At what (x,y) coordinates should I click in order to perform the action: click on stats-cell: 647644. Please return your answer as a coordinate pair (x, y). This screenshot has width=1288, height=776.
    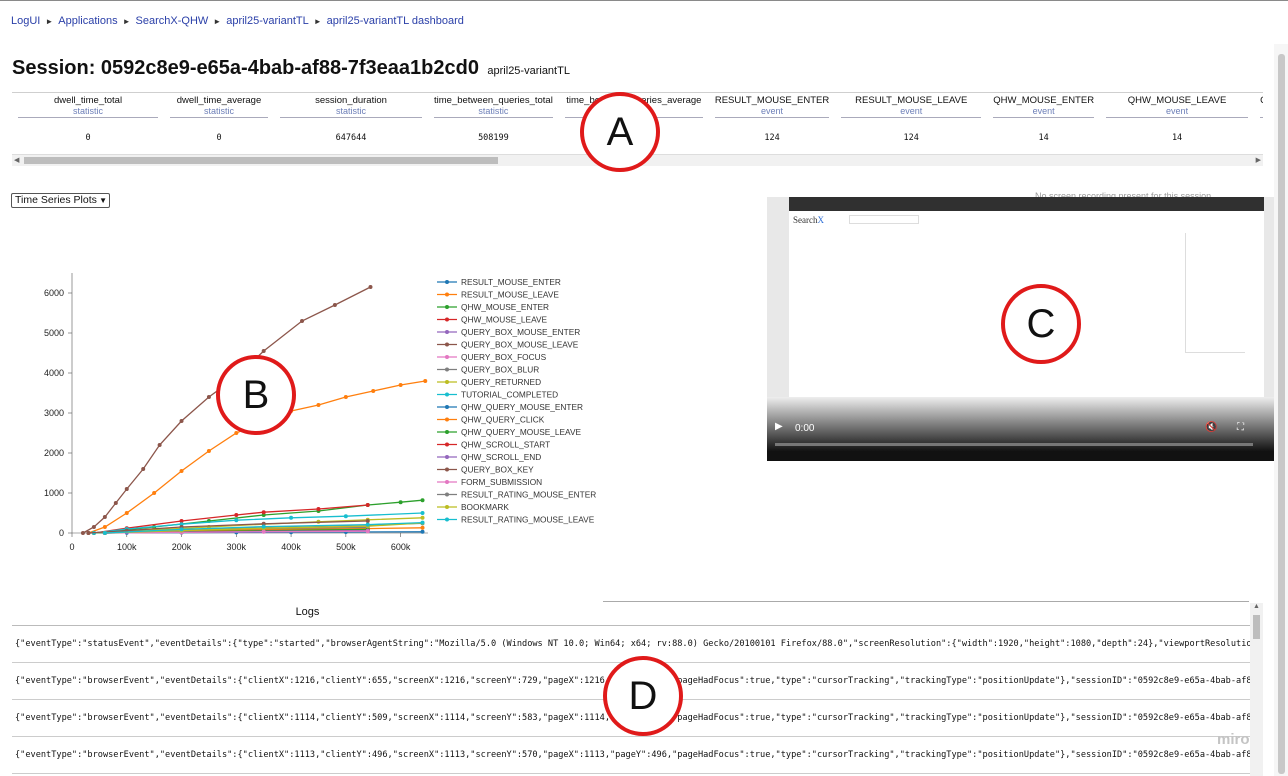
    Looking at the image, I should click on (351, 138).